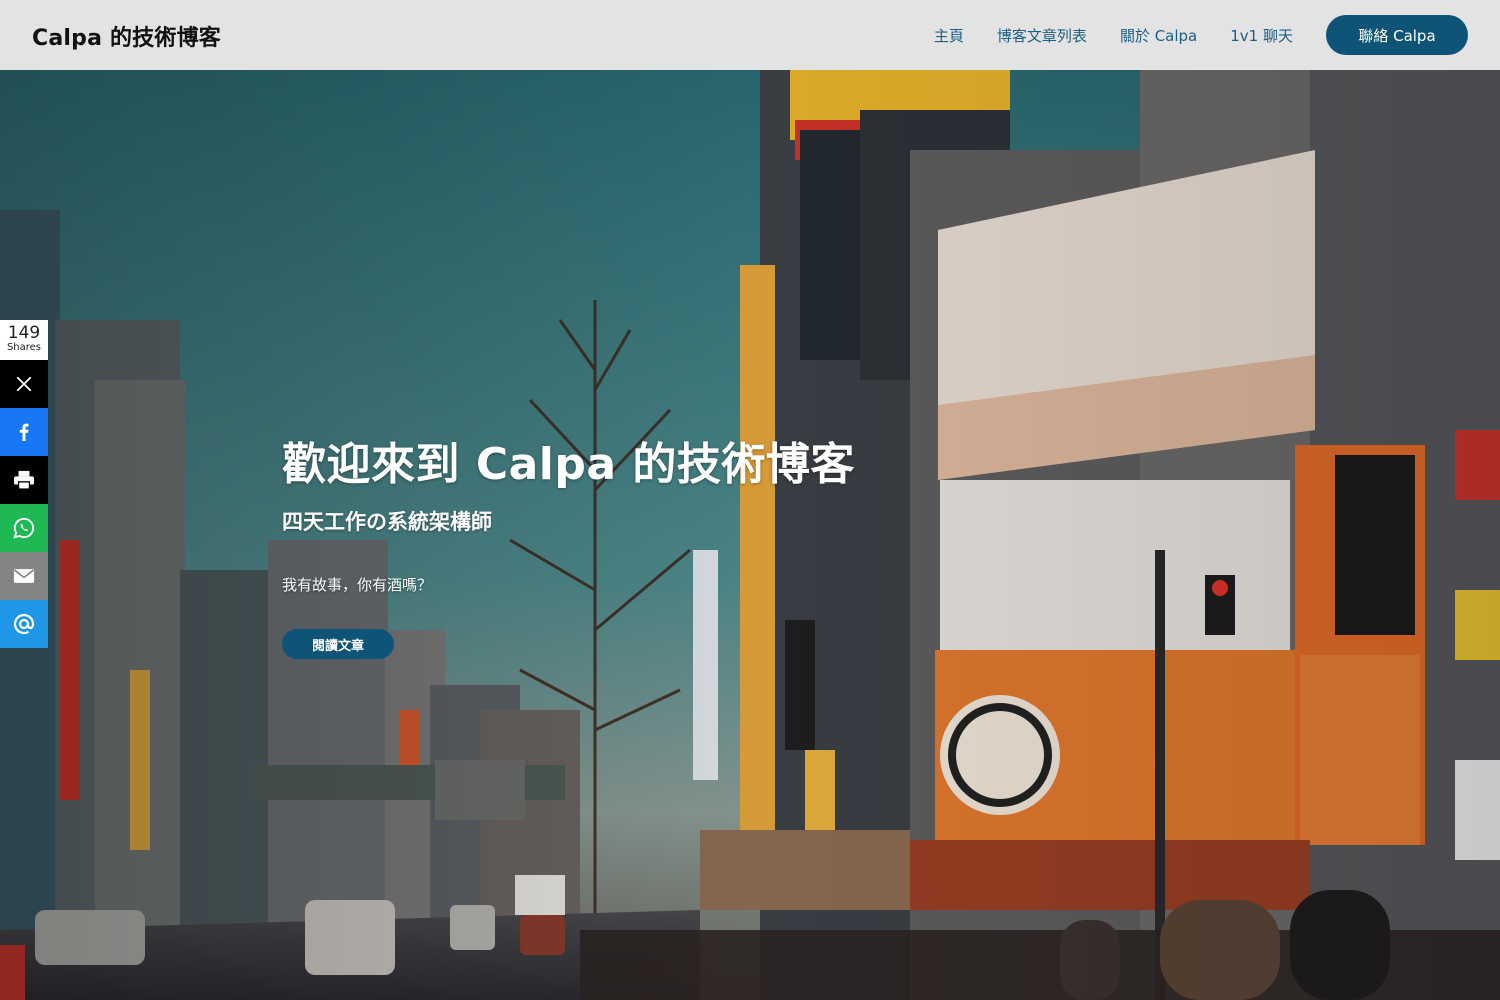  Describe the element at coordinates (1397, 35) in the screenshot. I see `contact-button: 聯絡 Calpa` at that location.